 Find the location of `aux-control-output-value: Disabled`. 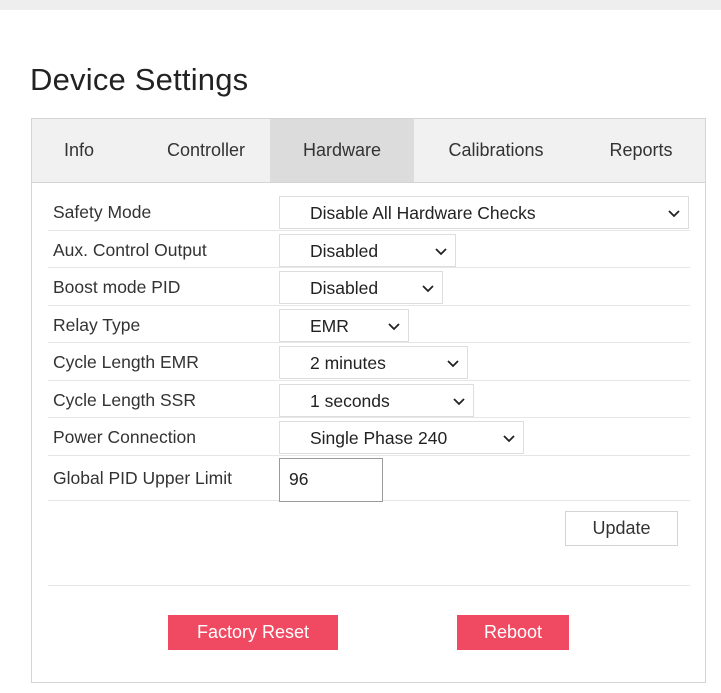

aux-control-output-value: Disabled is located at coordinates (344, 250).